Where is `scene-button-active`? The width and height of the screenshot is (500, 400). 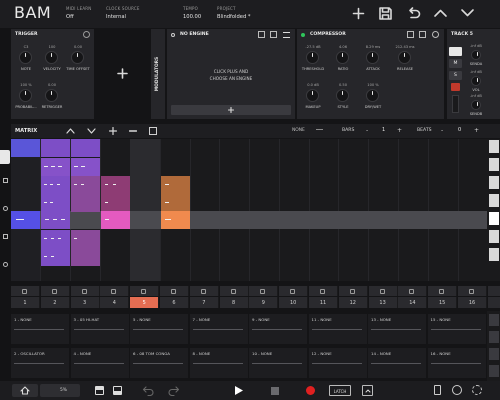
scene-button-active is located at coordinates (494, 218).